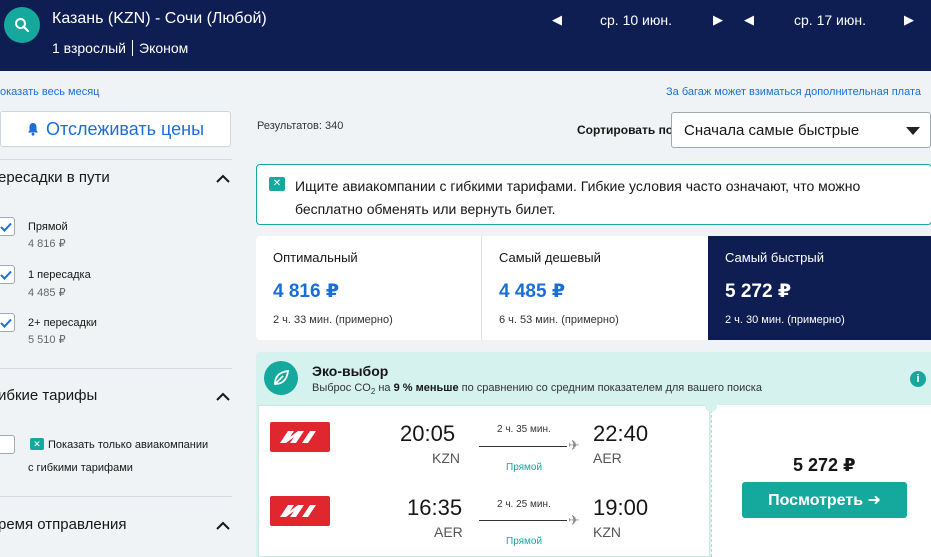  Describe the element at coordinates (774, 257) in the screenshot. I see `tab-label: Самый быстрый` at that location.